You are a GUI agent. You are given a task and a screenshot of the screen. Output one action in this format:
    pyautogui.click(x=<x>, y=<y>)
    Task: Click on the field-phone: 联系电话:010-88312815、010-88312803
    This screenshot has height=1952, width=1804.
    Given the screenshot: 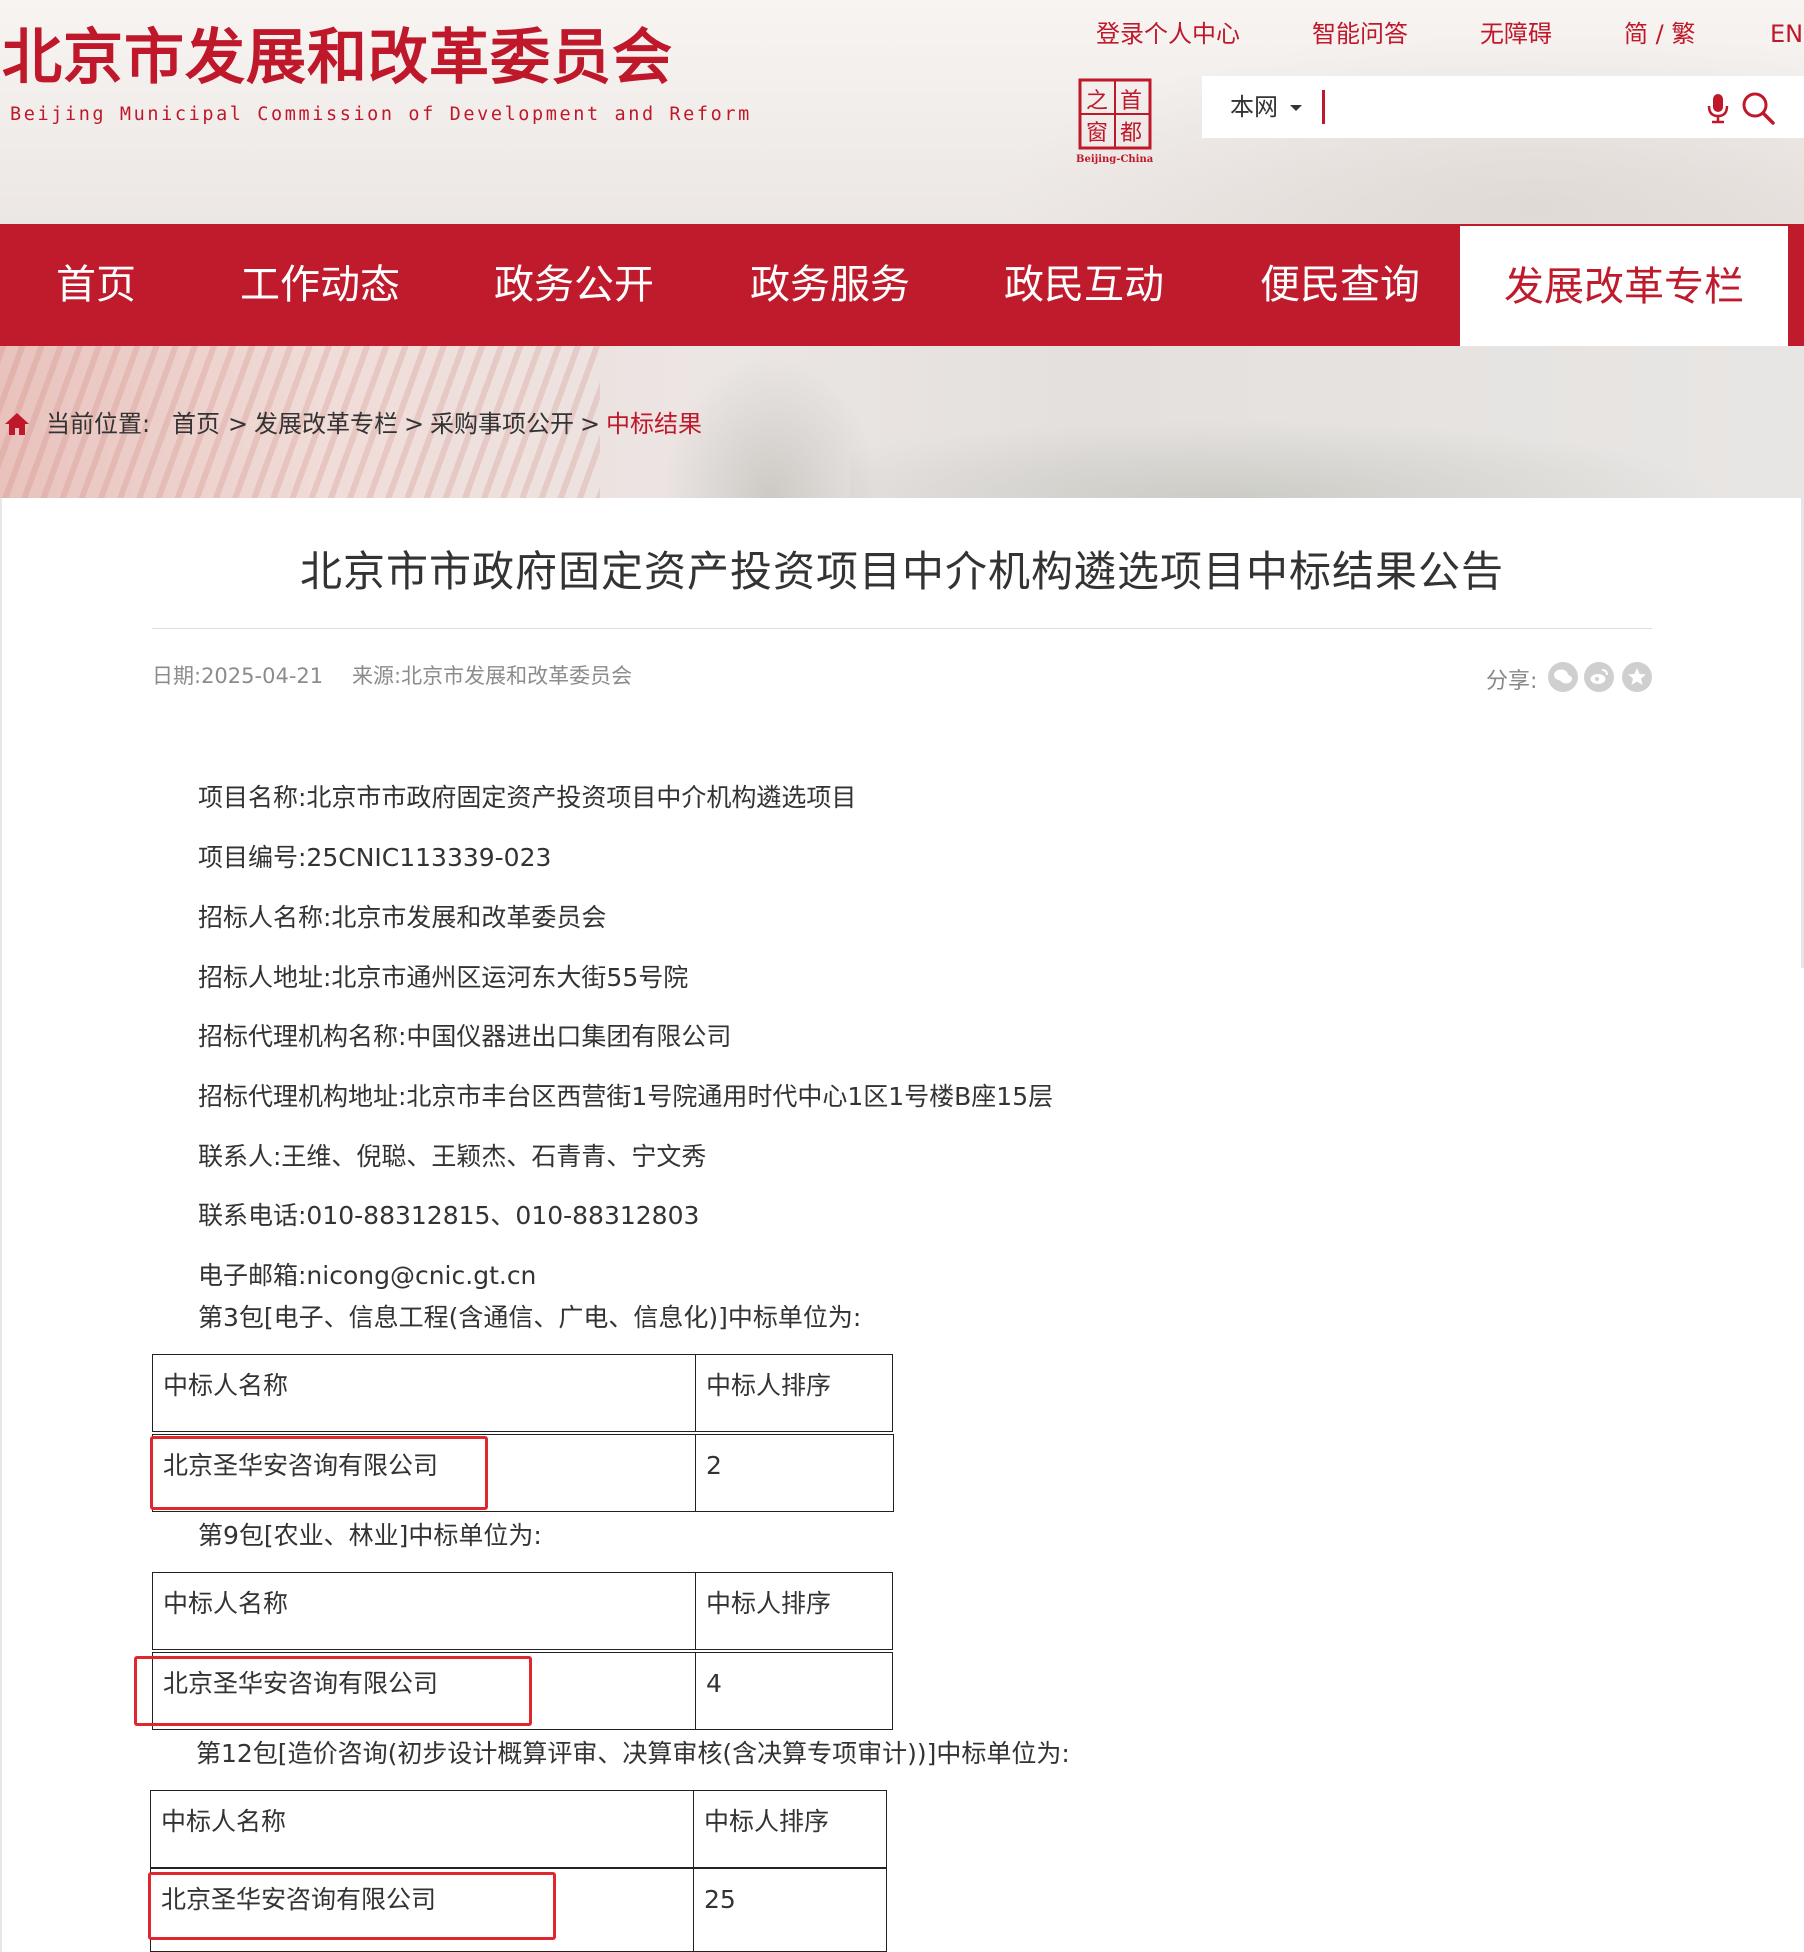 What is the action you would take?
    pyautogui.click(x=449, y=1215)
    